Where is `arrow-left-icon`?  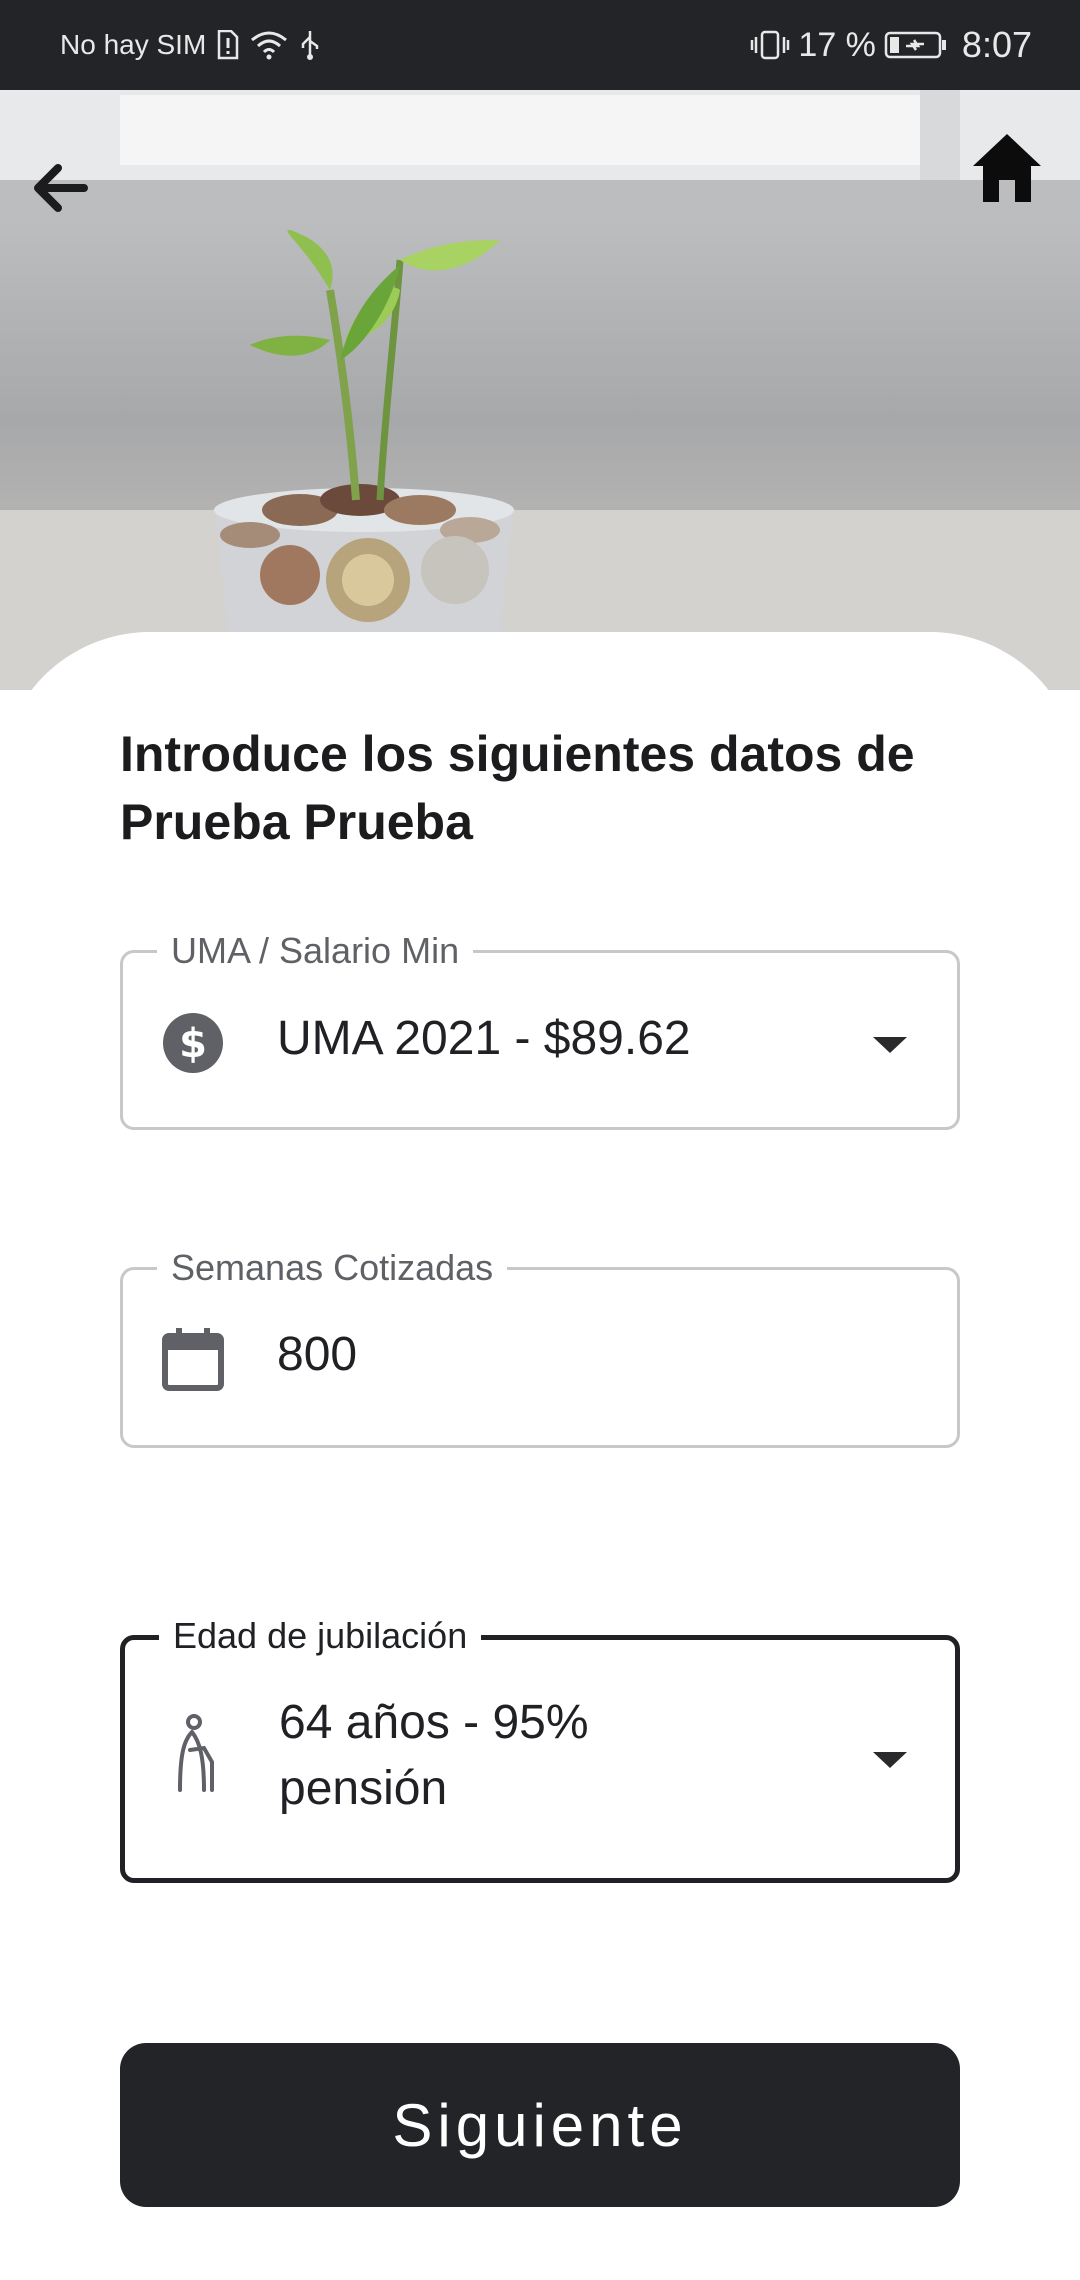 arrow-left-icon is located at coordinates (60, 190).